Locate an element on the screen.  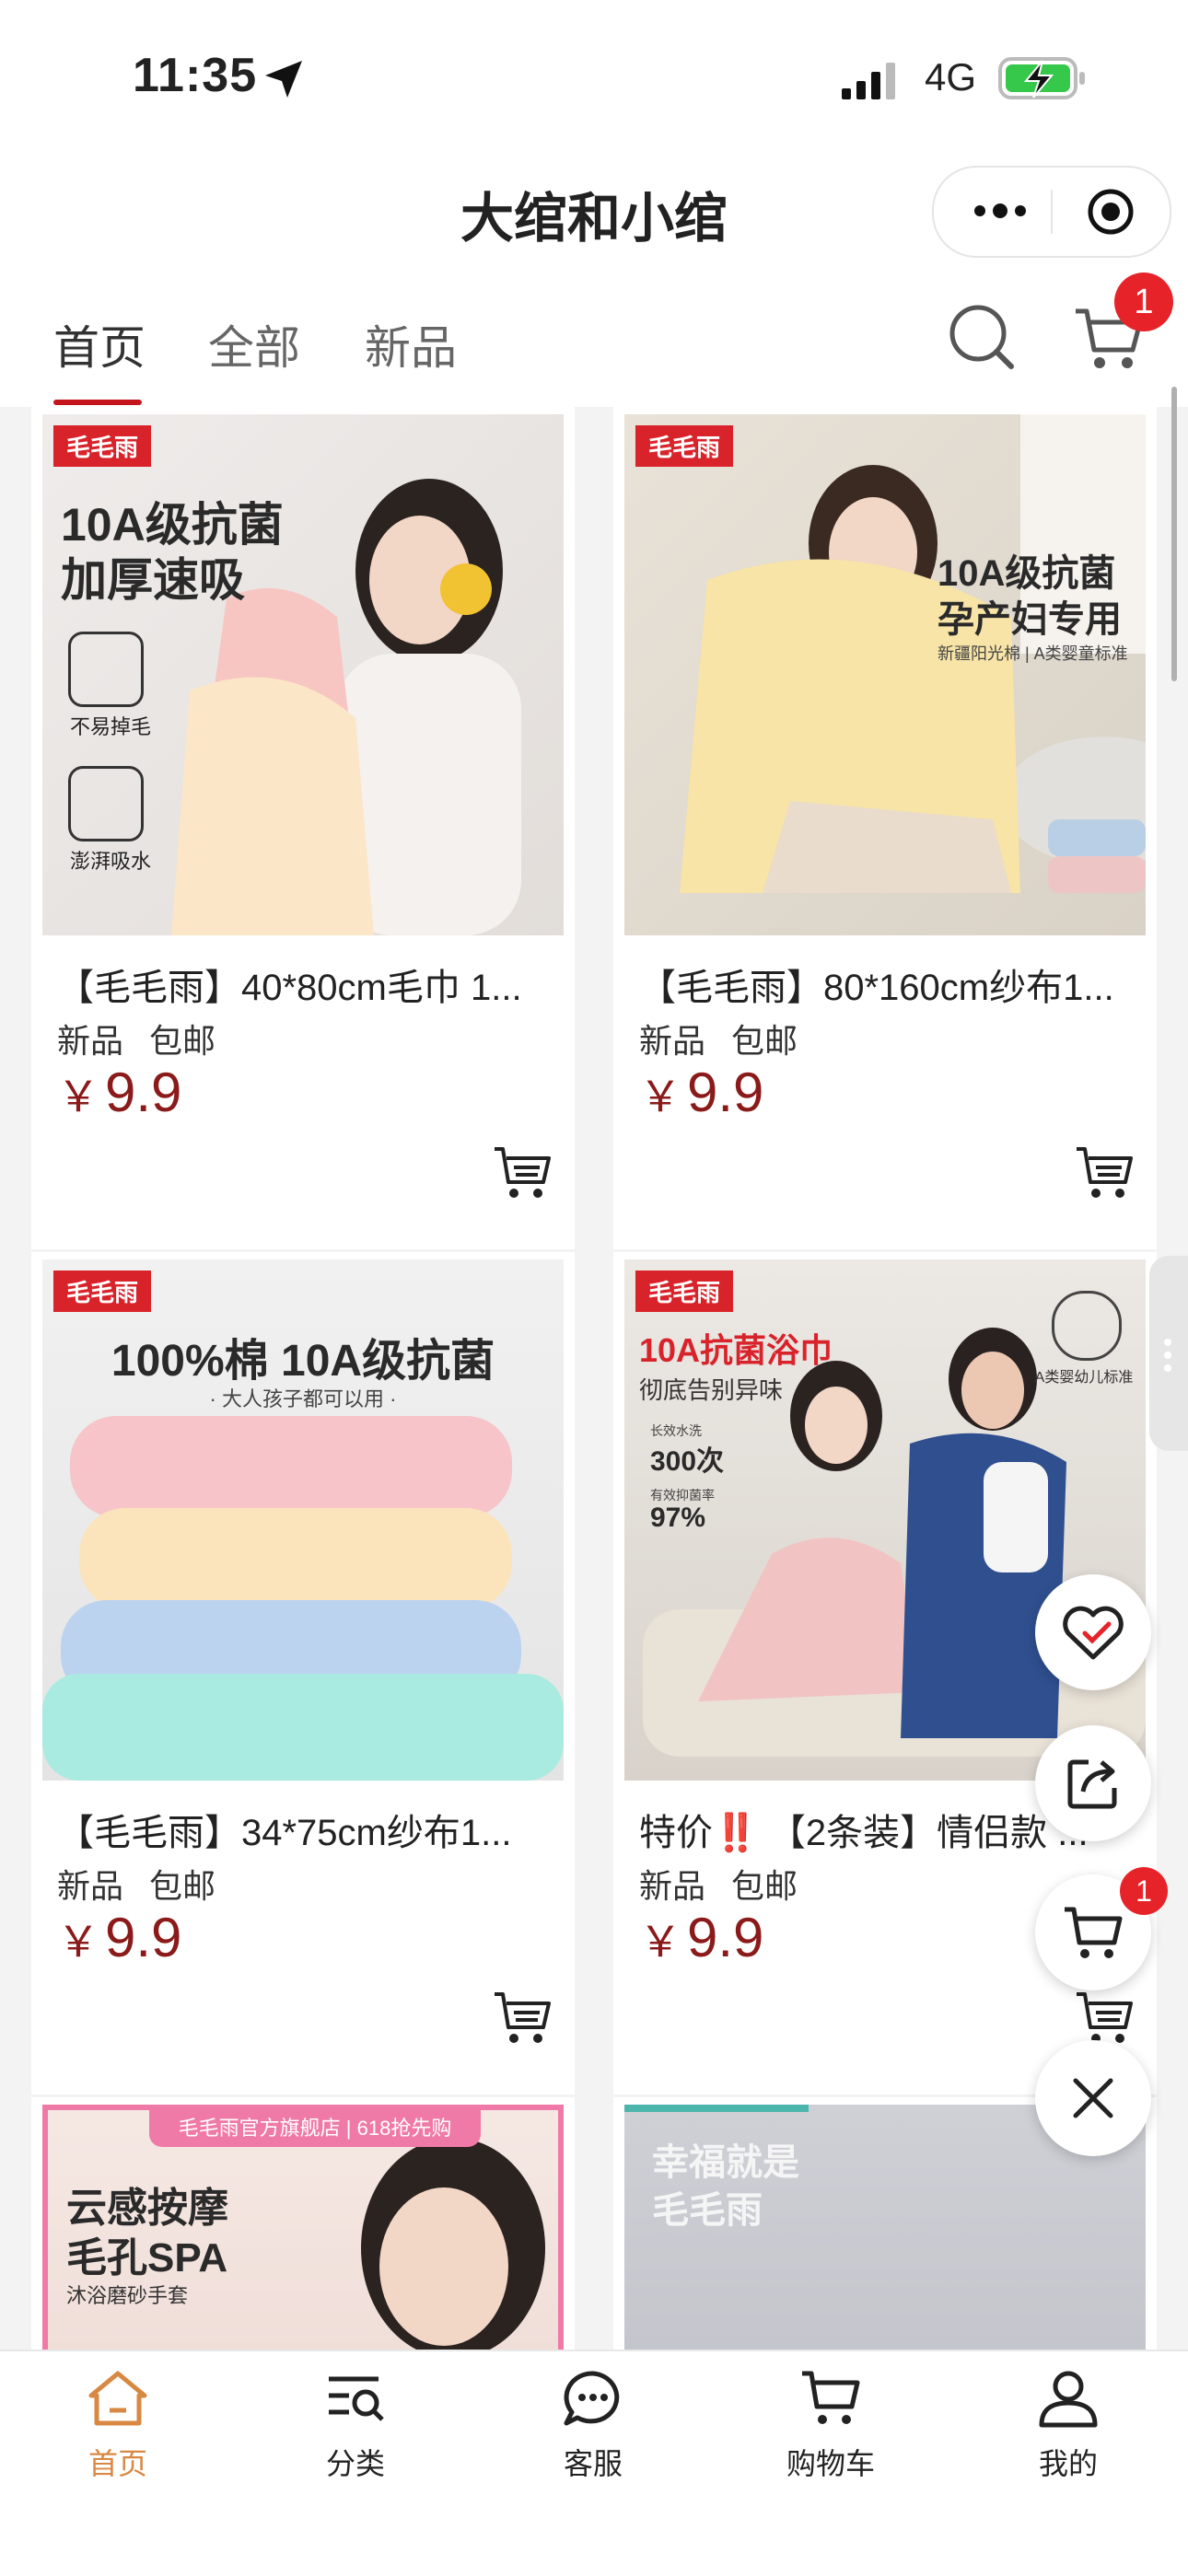
image-headline: 孕产妇专用 is located at coordinates (1030, 619).